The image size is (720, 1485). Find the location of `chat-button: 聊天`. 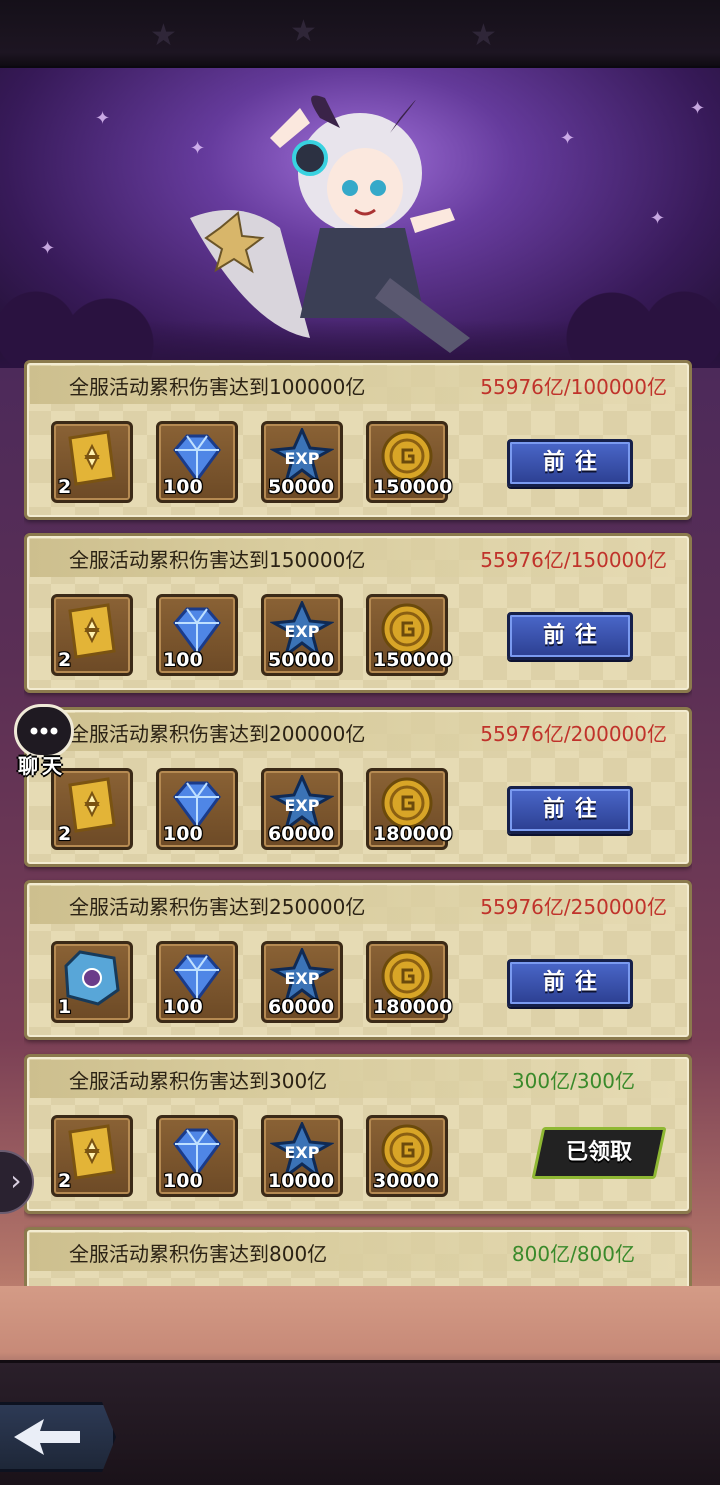

chat-button: 聊天 is located at coordinates (45, 741).